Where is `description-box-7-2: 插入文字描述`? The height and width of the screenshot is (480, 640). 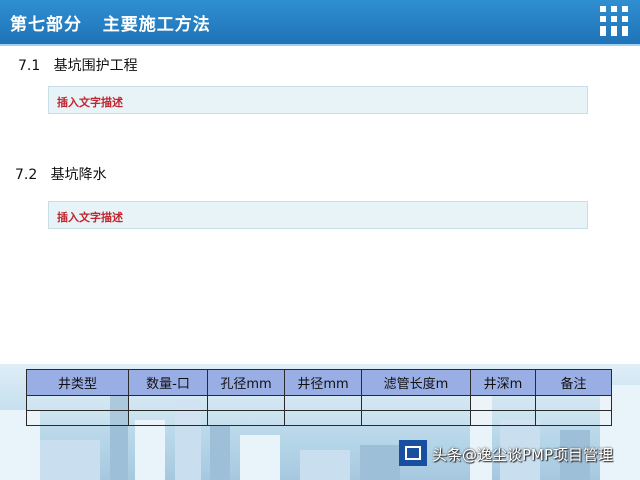
description-box-7-2: 插入文字描述 is located at coordinates (318, 215).